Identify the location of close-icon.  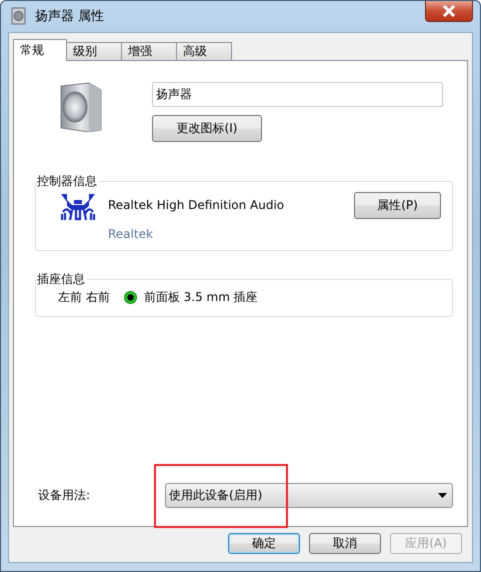
(449, 11).